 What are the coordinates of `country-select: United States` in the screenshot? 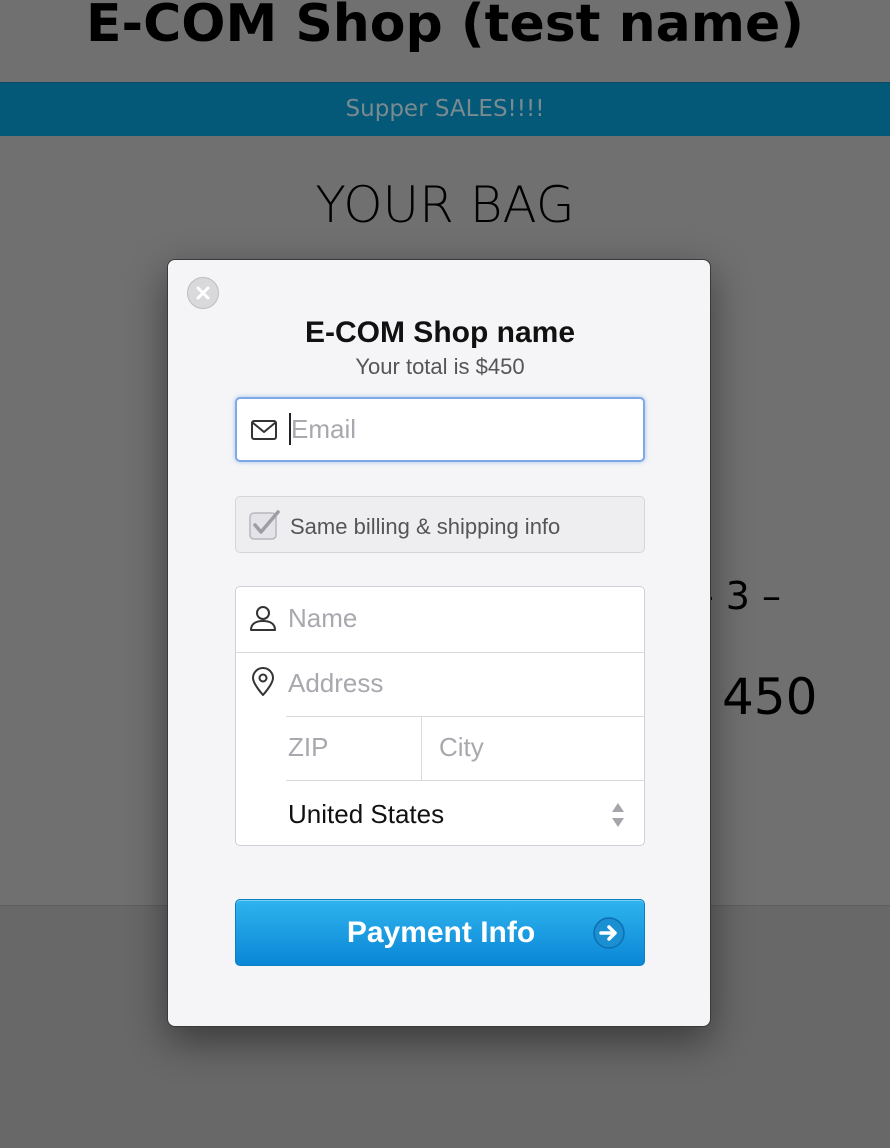 It's located at (366, 814).